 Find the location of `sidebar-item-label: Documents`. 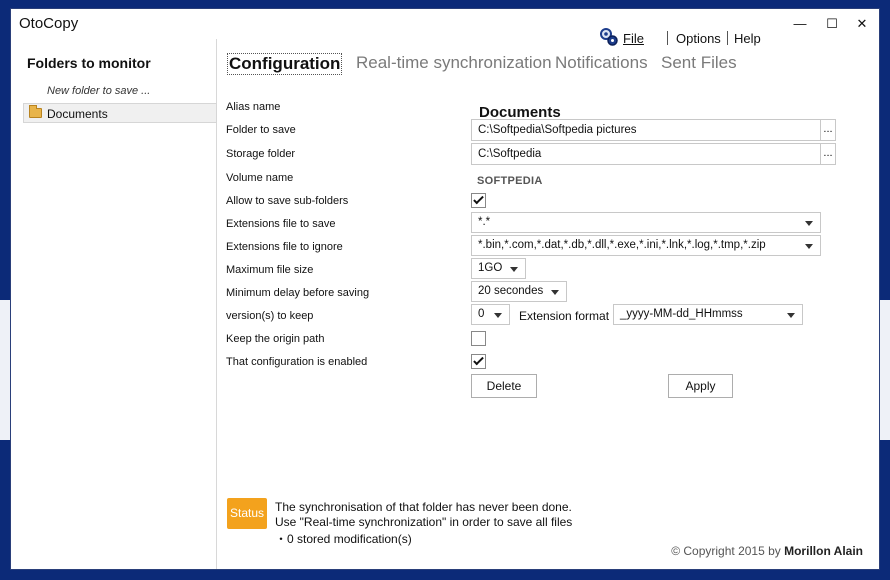

sidebar-item-label: Documents is located at coordinates (77, 114).